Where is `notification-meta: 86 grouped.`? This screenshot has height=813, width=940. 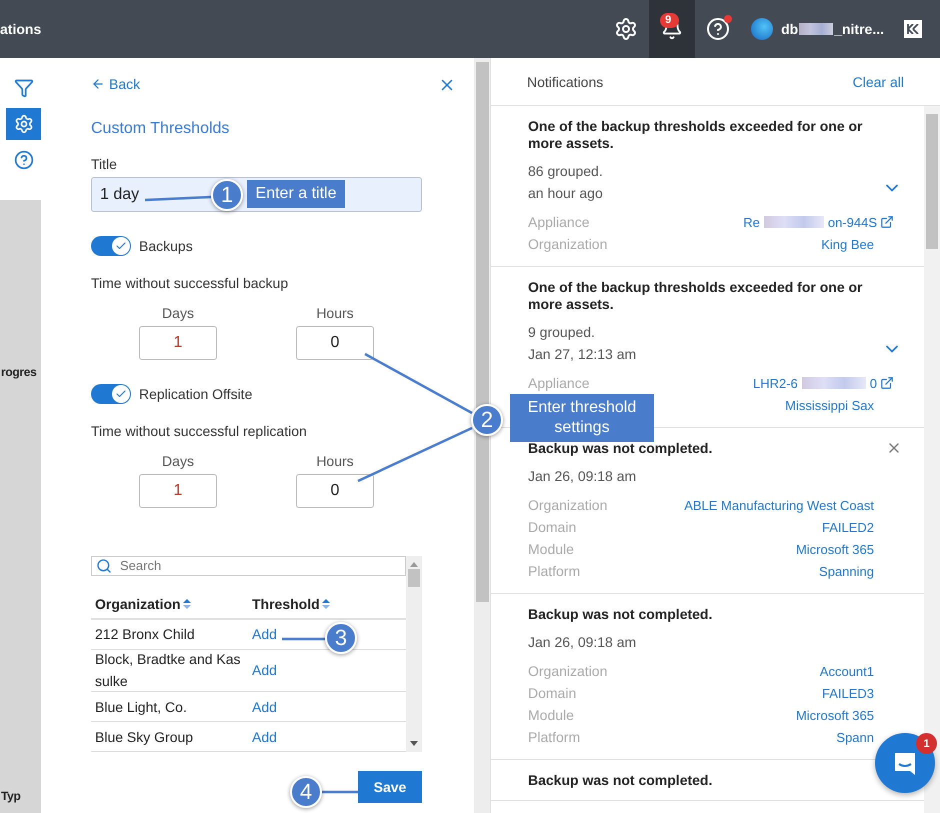 notification-meta: 86 grouped. is located at coordinates (566, 171).